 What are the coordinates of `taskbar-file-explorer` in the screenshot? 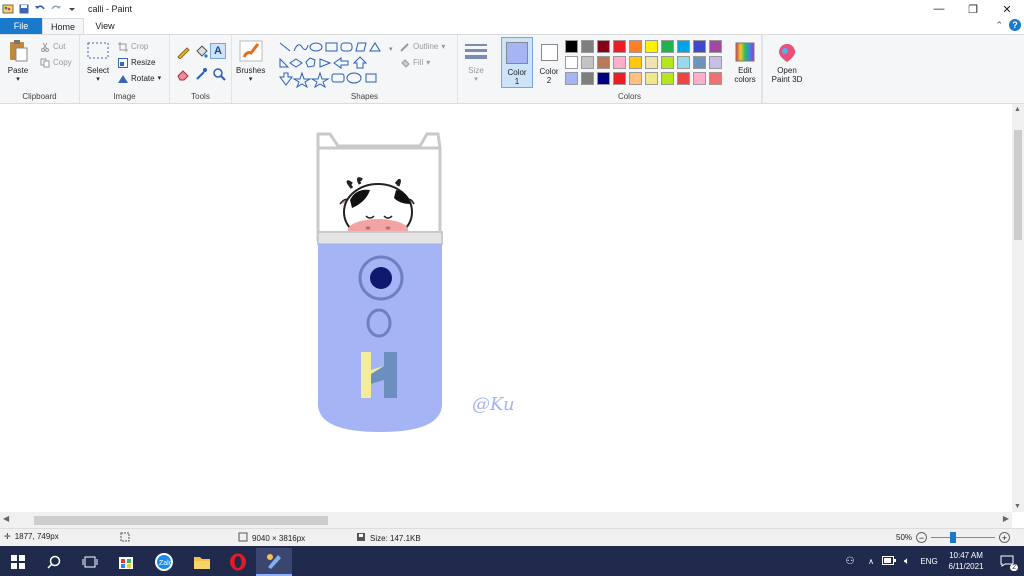 It's located at (202, 562).